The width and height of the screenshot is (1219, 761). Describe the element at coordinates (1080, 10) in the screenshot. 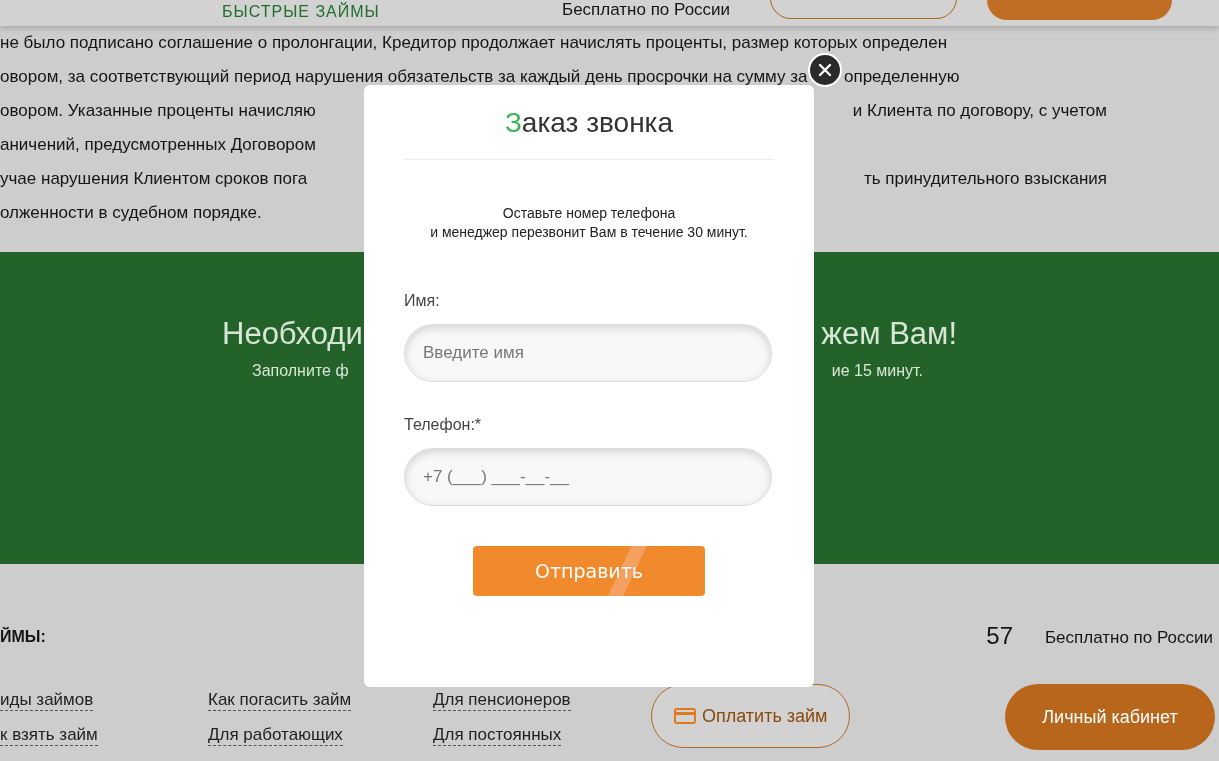

I see `header-filled-button` at that location.